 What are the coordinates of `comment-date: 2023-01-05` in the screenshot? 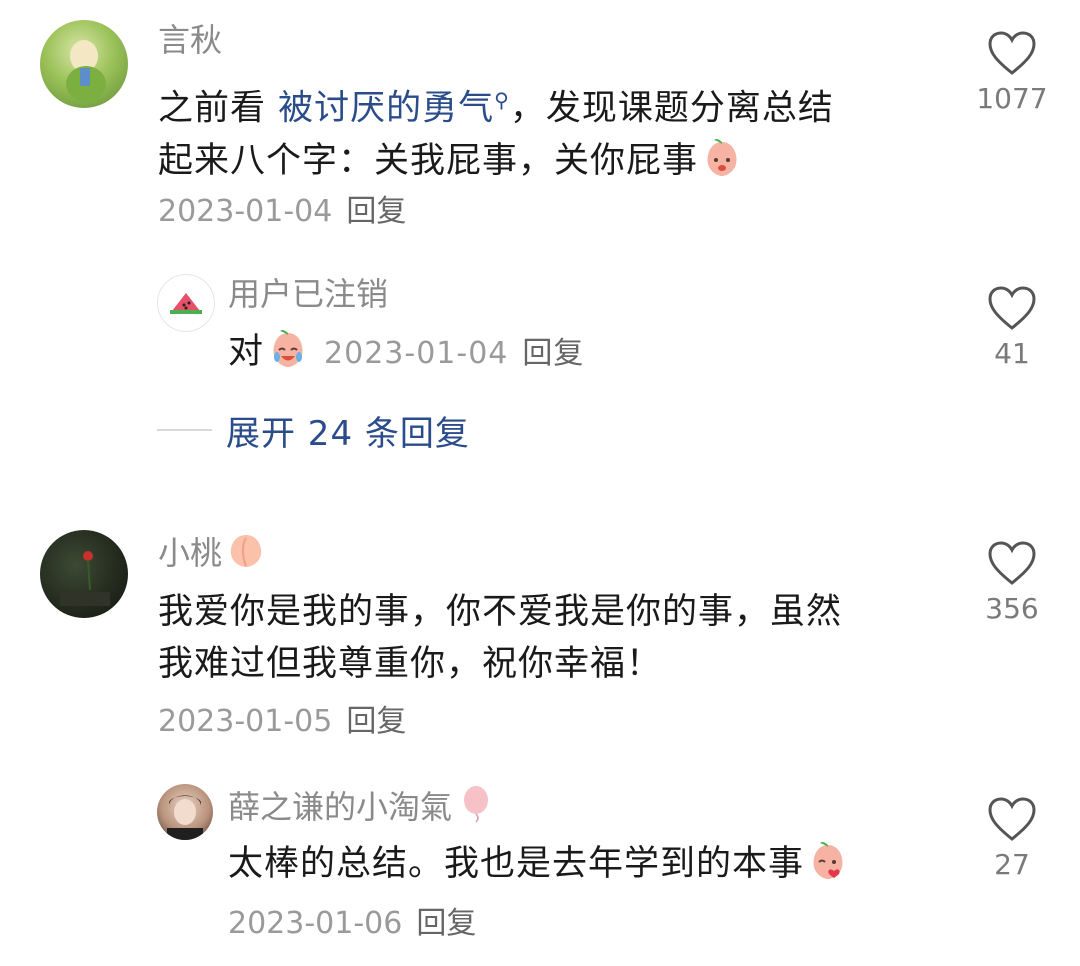 It's located at (245, 721).